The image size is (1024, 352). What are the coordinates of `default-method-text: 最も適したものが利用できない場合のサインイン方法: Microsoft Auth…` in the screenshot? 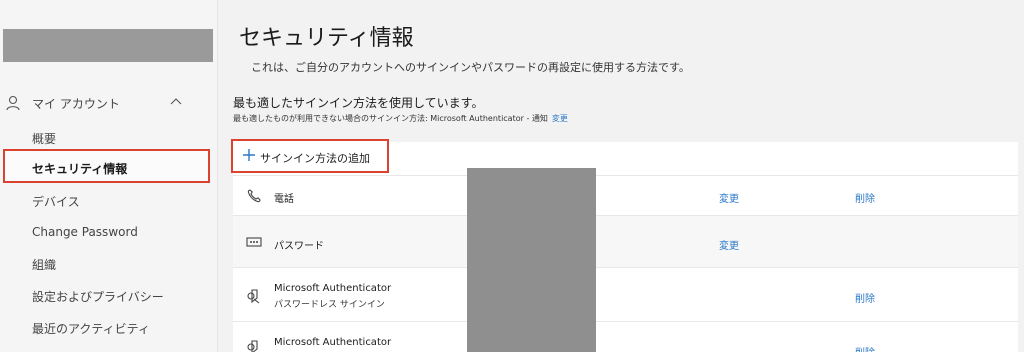 It's located at (390, 118).